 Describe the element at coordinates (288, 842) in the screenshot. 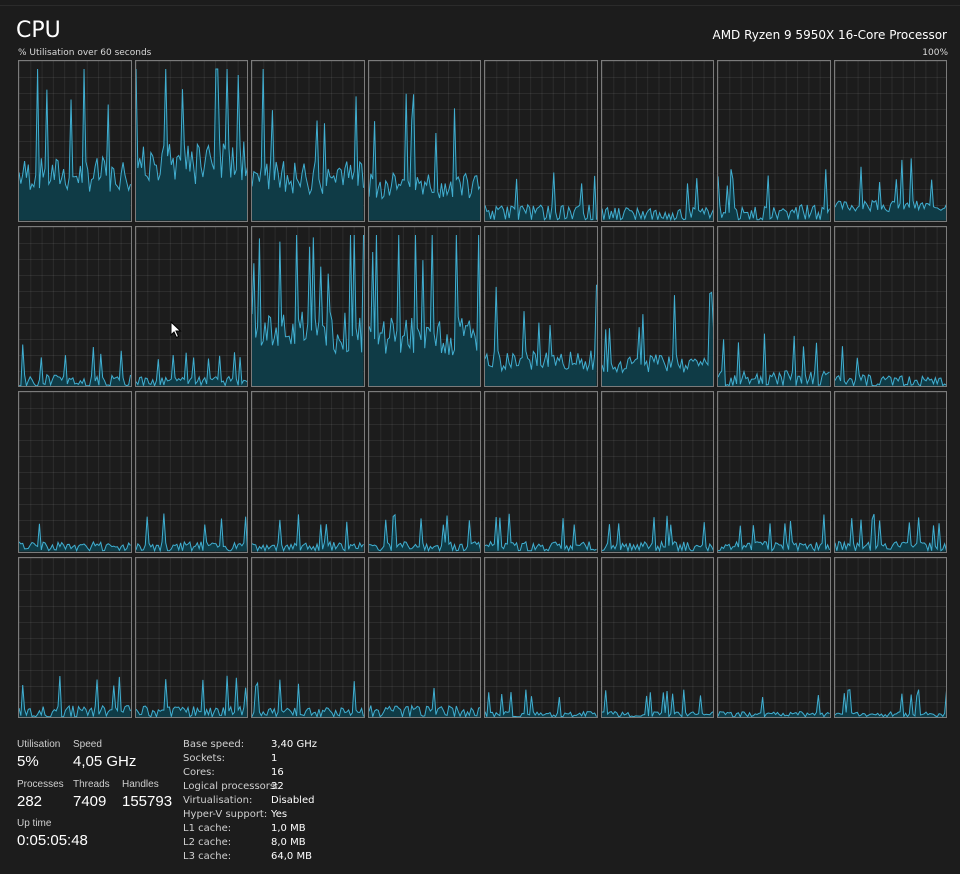

I see `spec-value: 8,0 MB` at that location.